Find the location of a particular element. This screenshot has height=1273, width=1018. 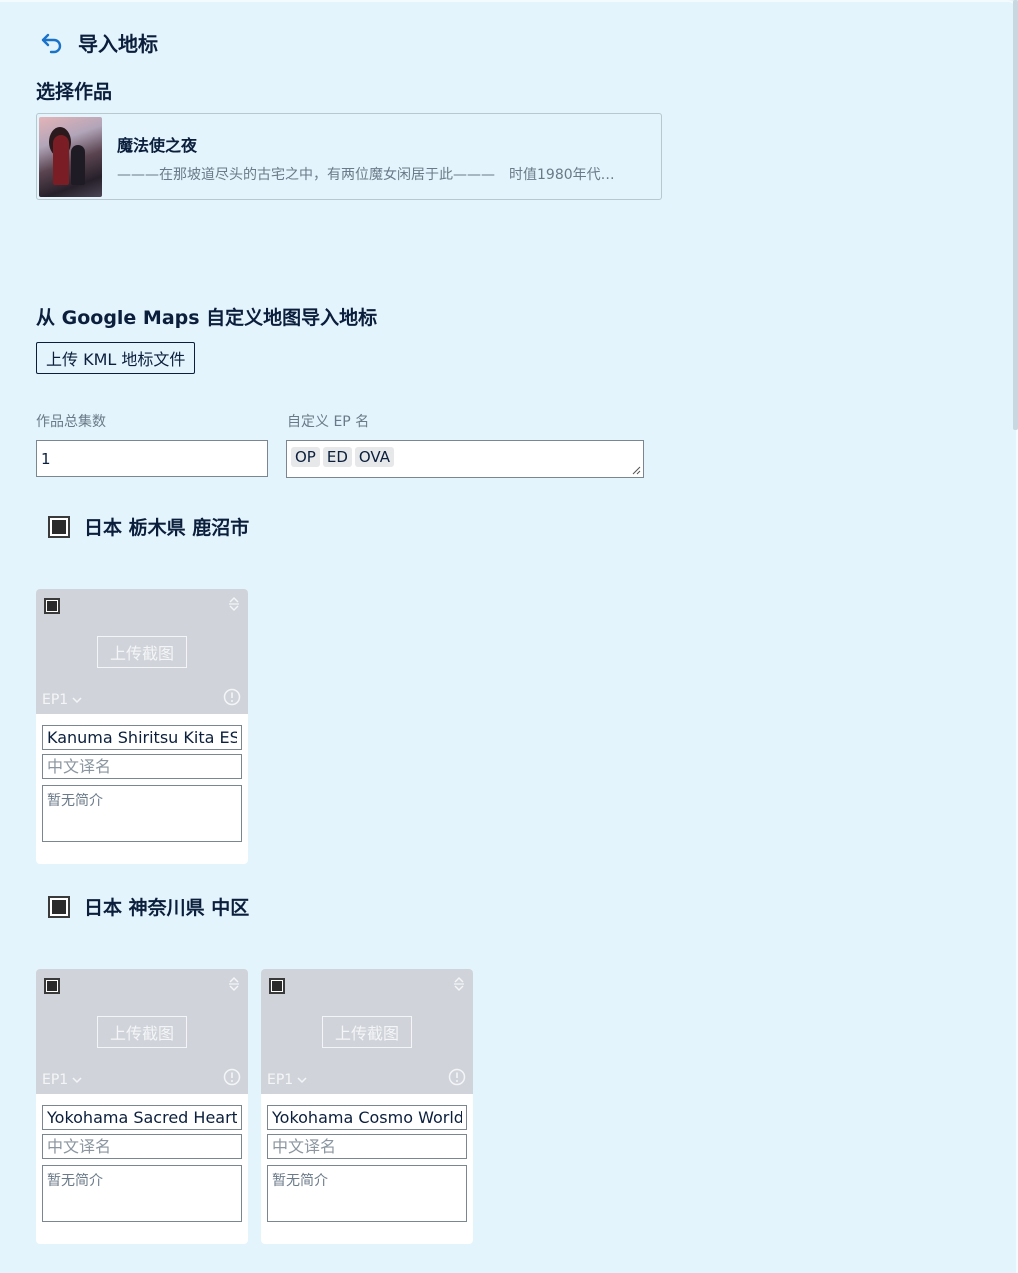

select-work-title: 选择作品 is located at coordinates (74, 92).